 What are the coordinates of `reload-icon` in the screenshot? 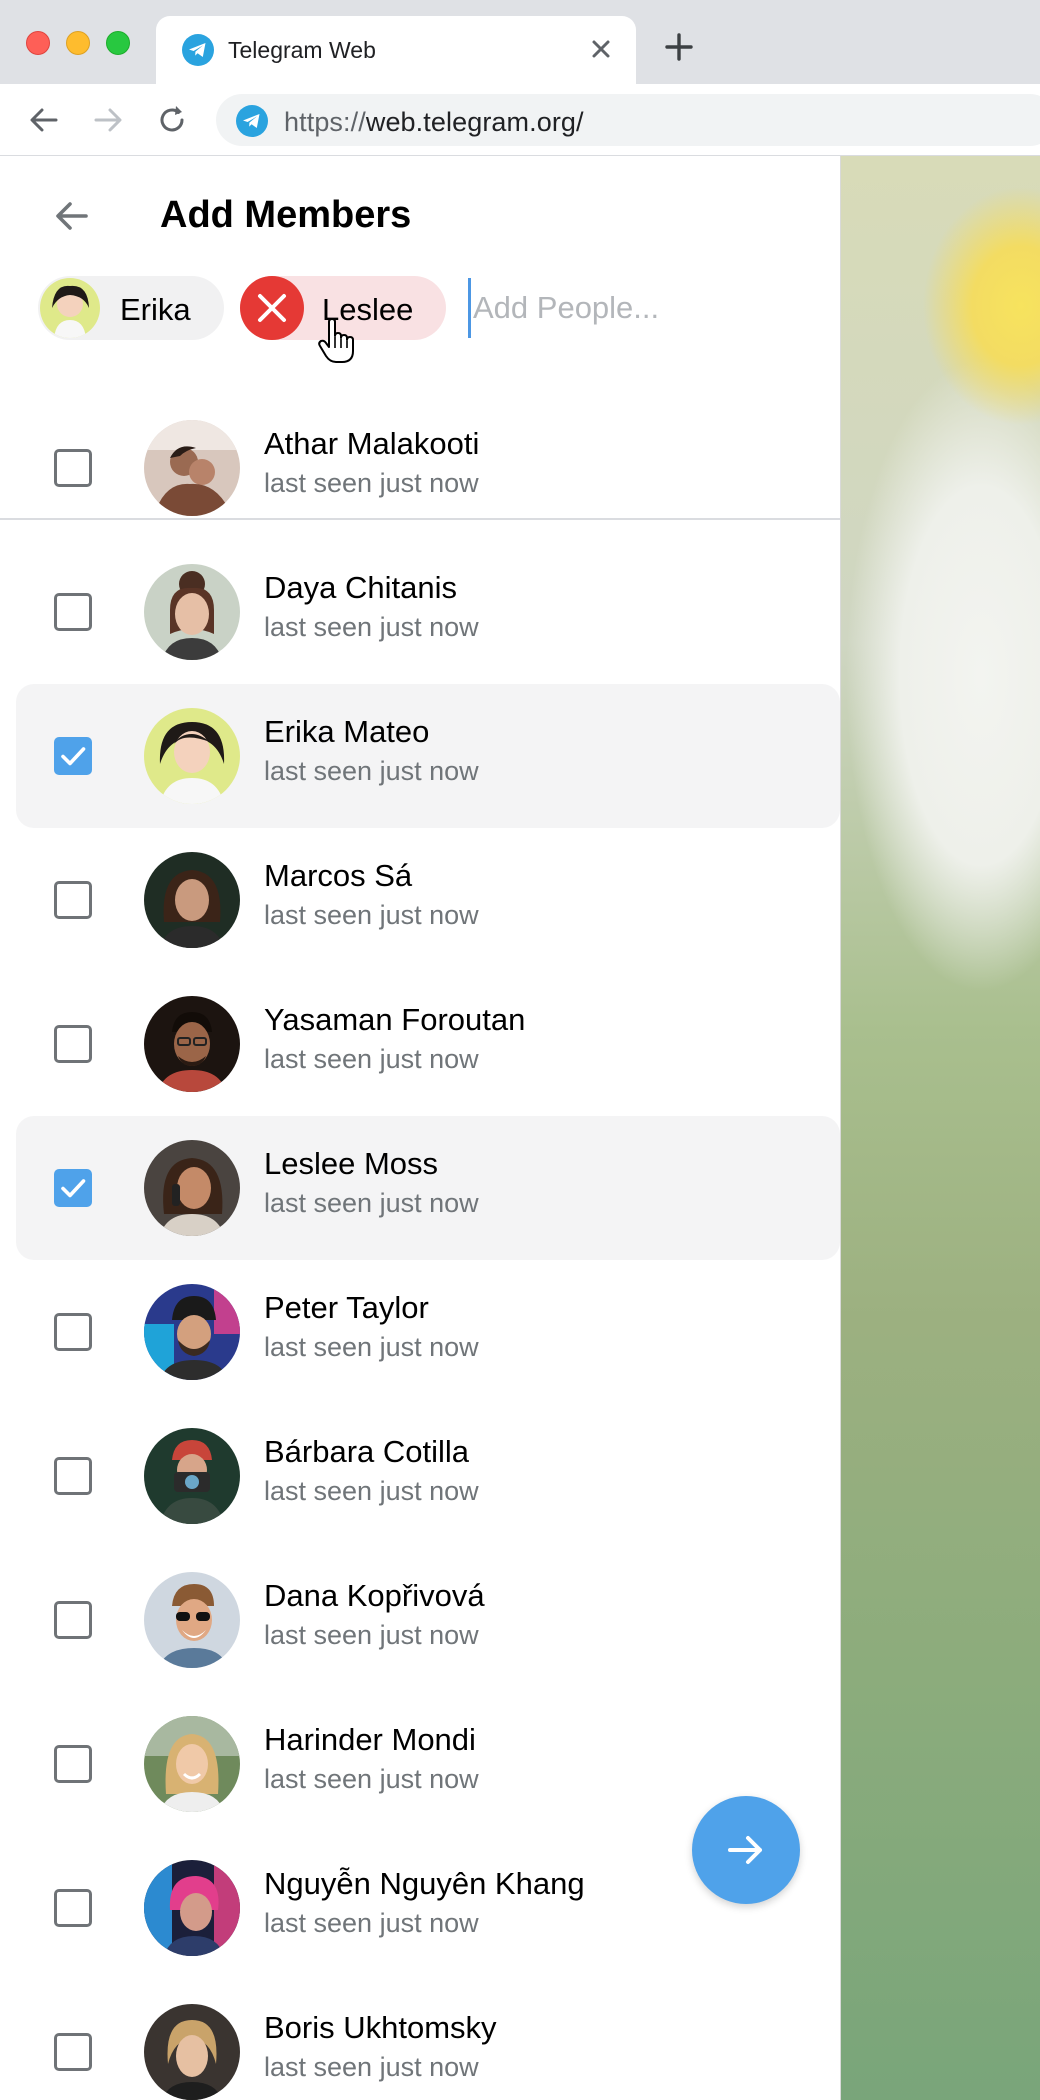 It's located at (172, 120).